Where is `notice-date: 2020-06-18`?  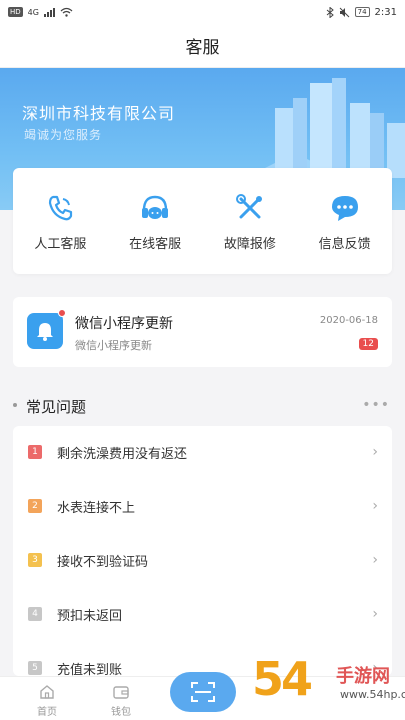
notice-date: 2020-06-18 is located at coordinates (348, 320).